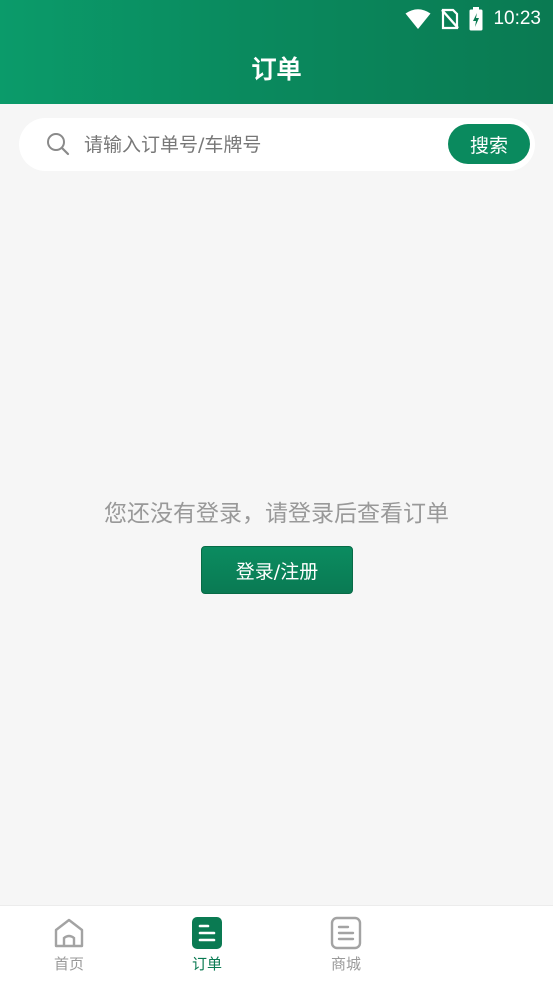 The width and height of the screenshot is (553, 983). Describe the element at coordinates (476, 19) in the screenshot. I see `battery-icon` at that location.